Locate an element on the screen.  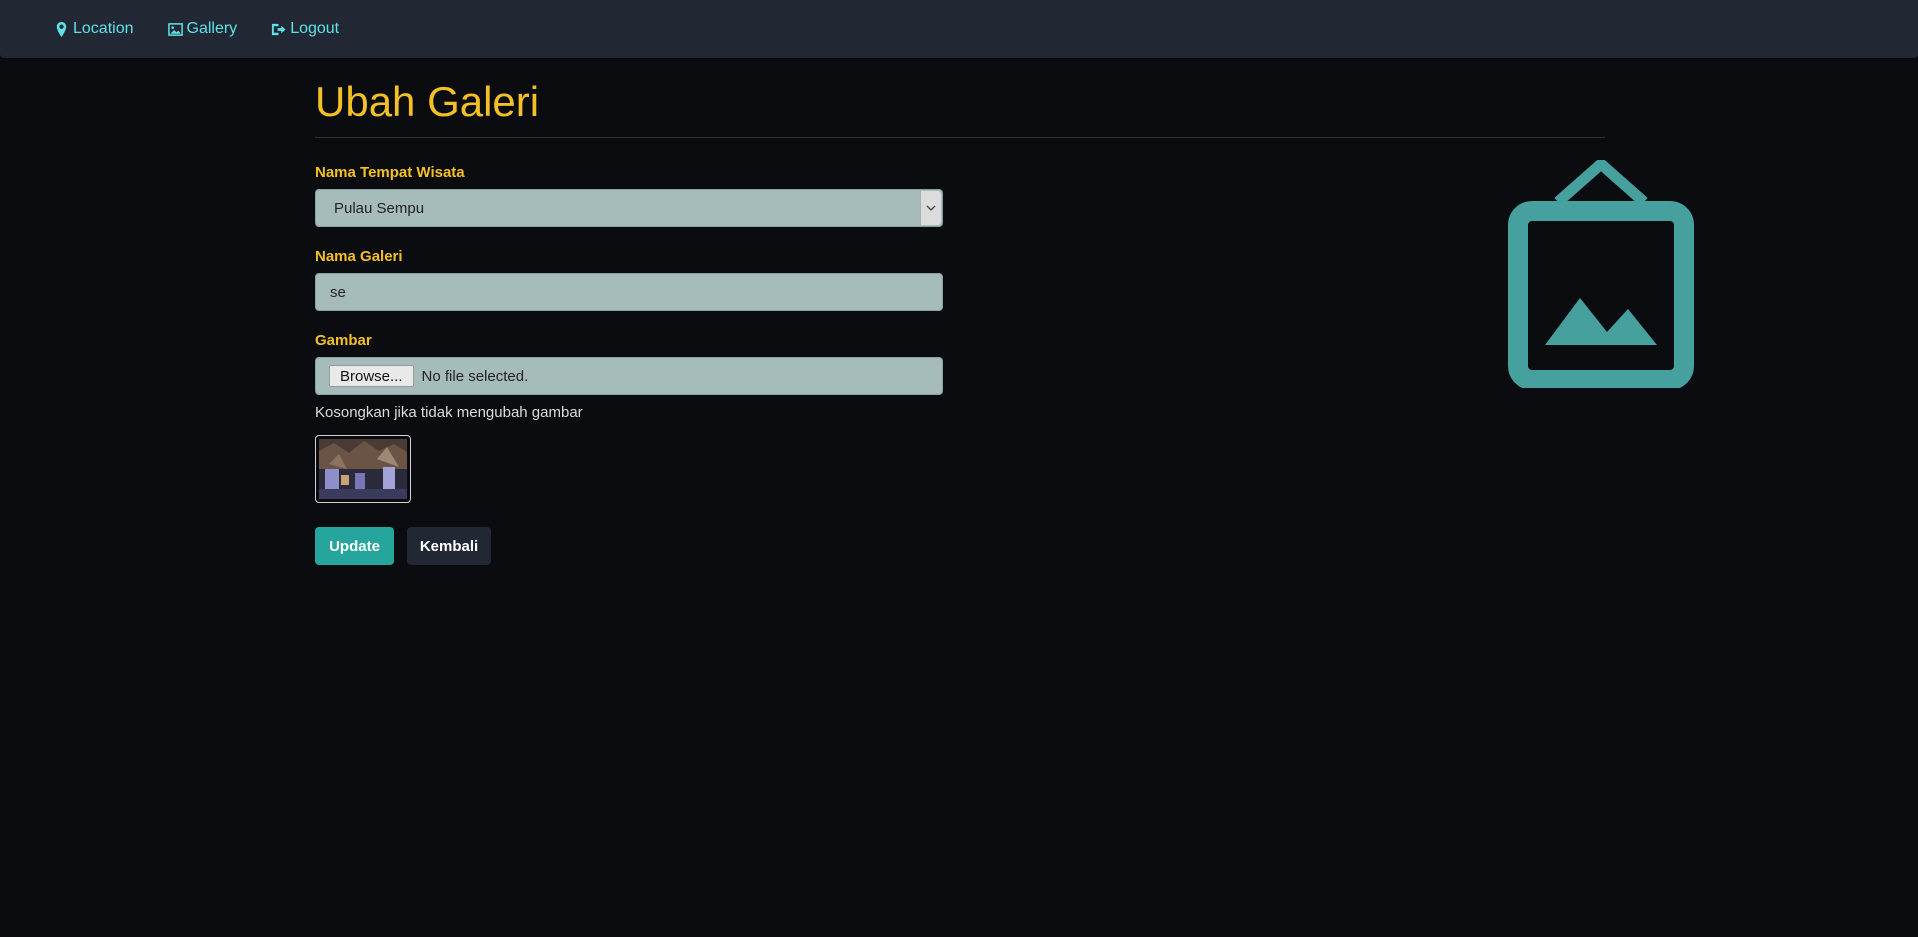
image-file-input: Browse... No file selected. is located at coordinates (629, 376).